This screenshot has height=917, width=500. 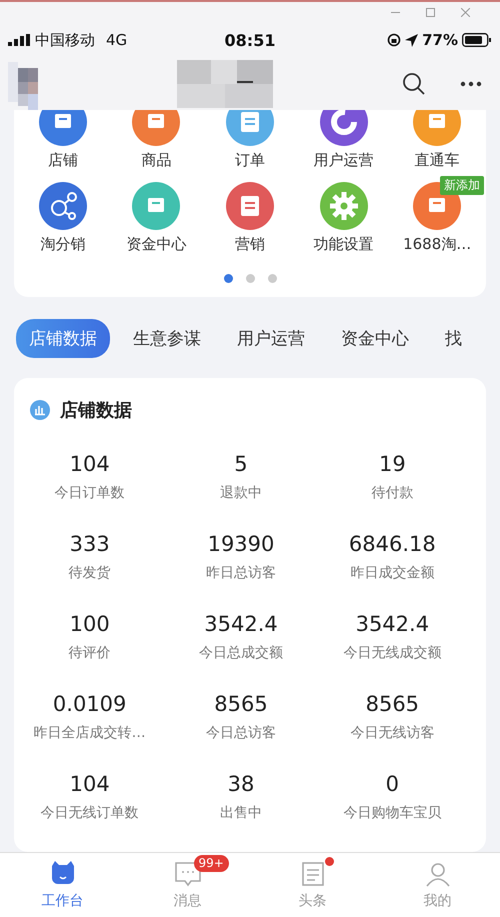 I want to click on shortcut-label: 淘分销, so click(x=63, y=244).